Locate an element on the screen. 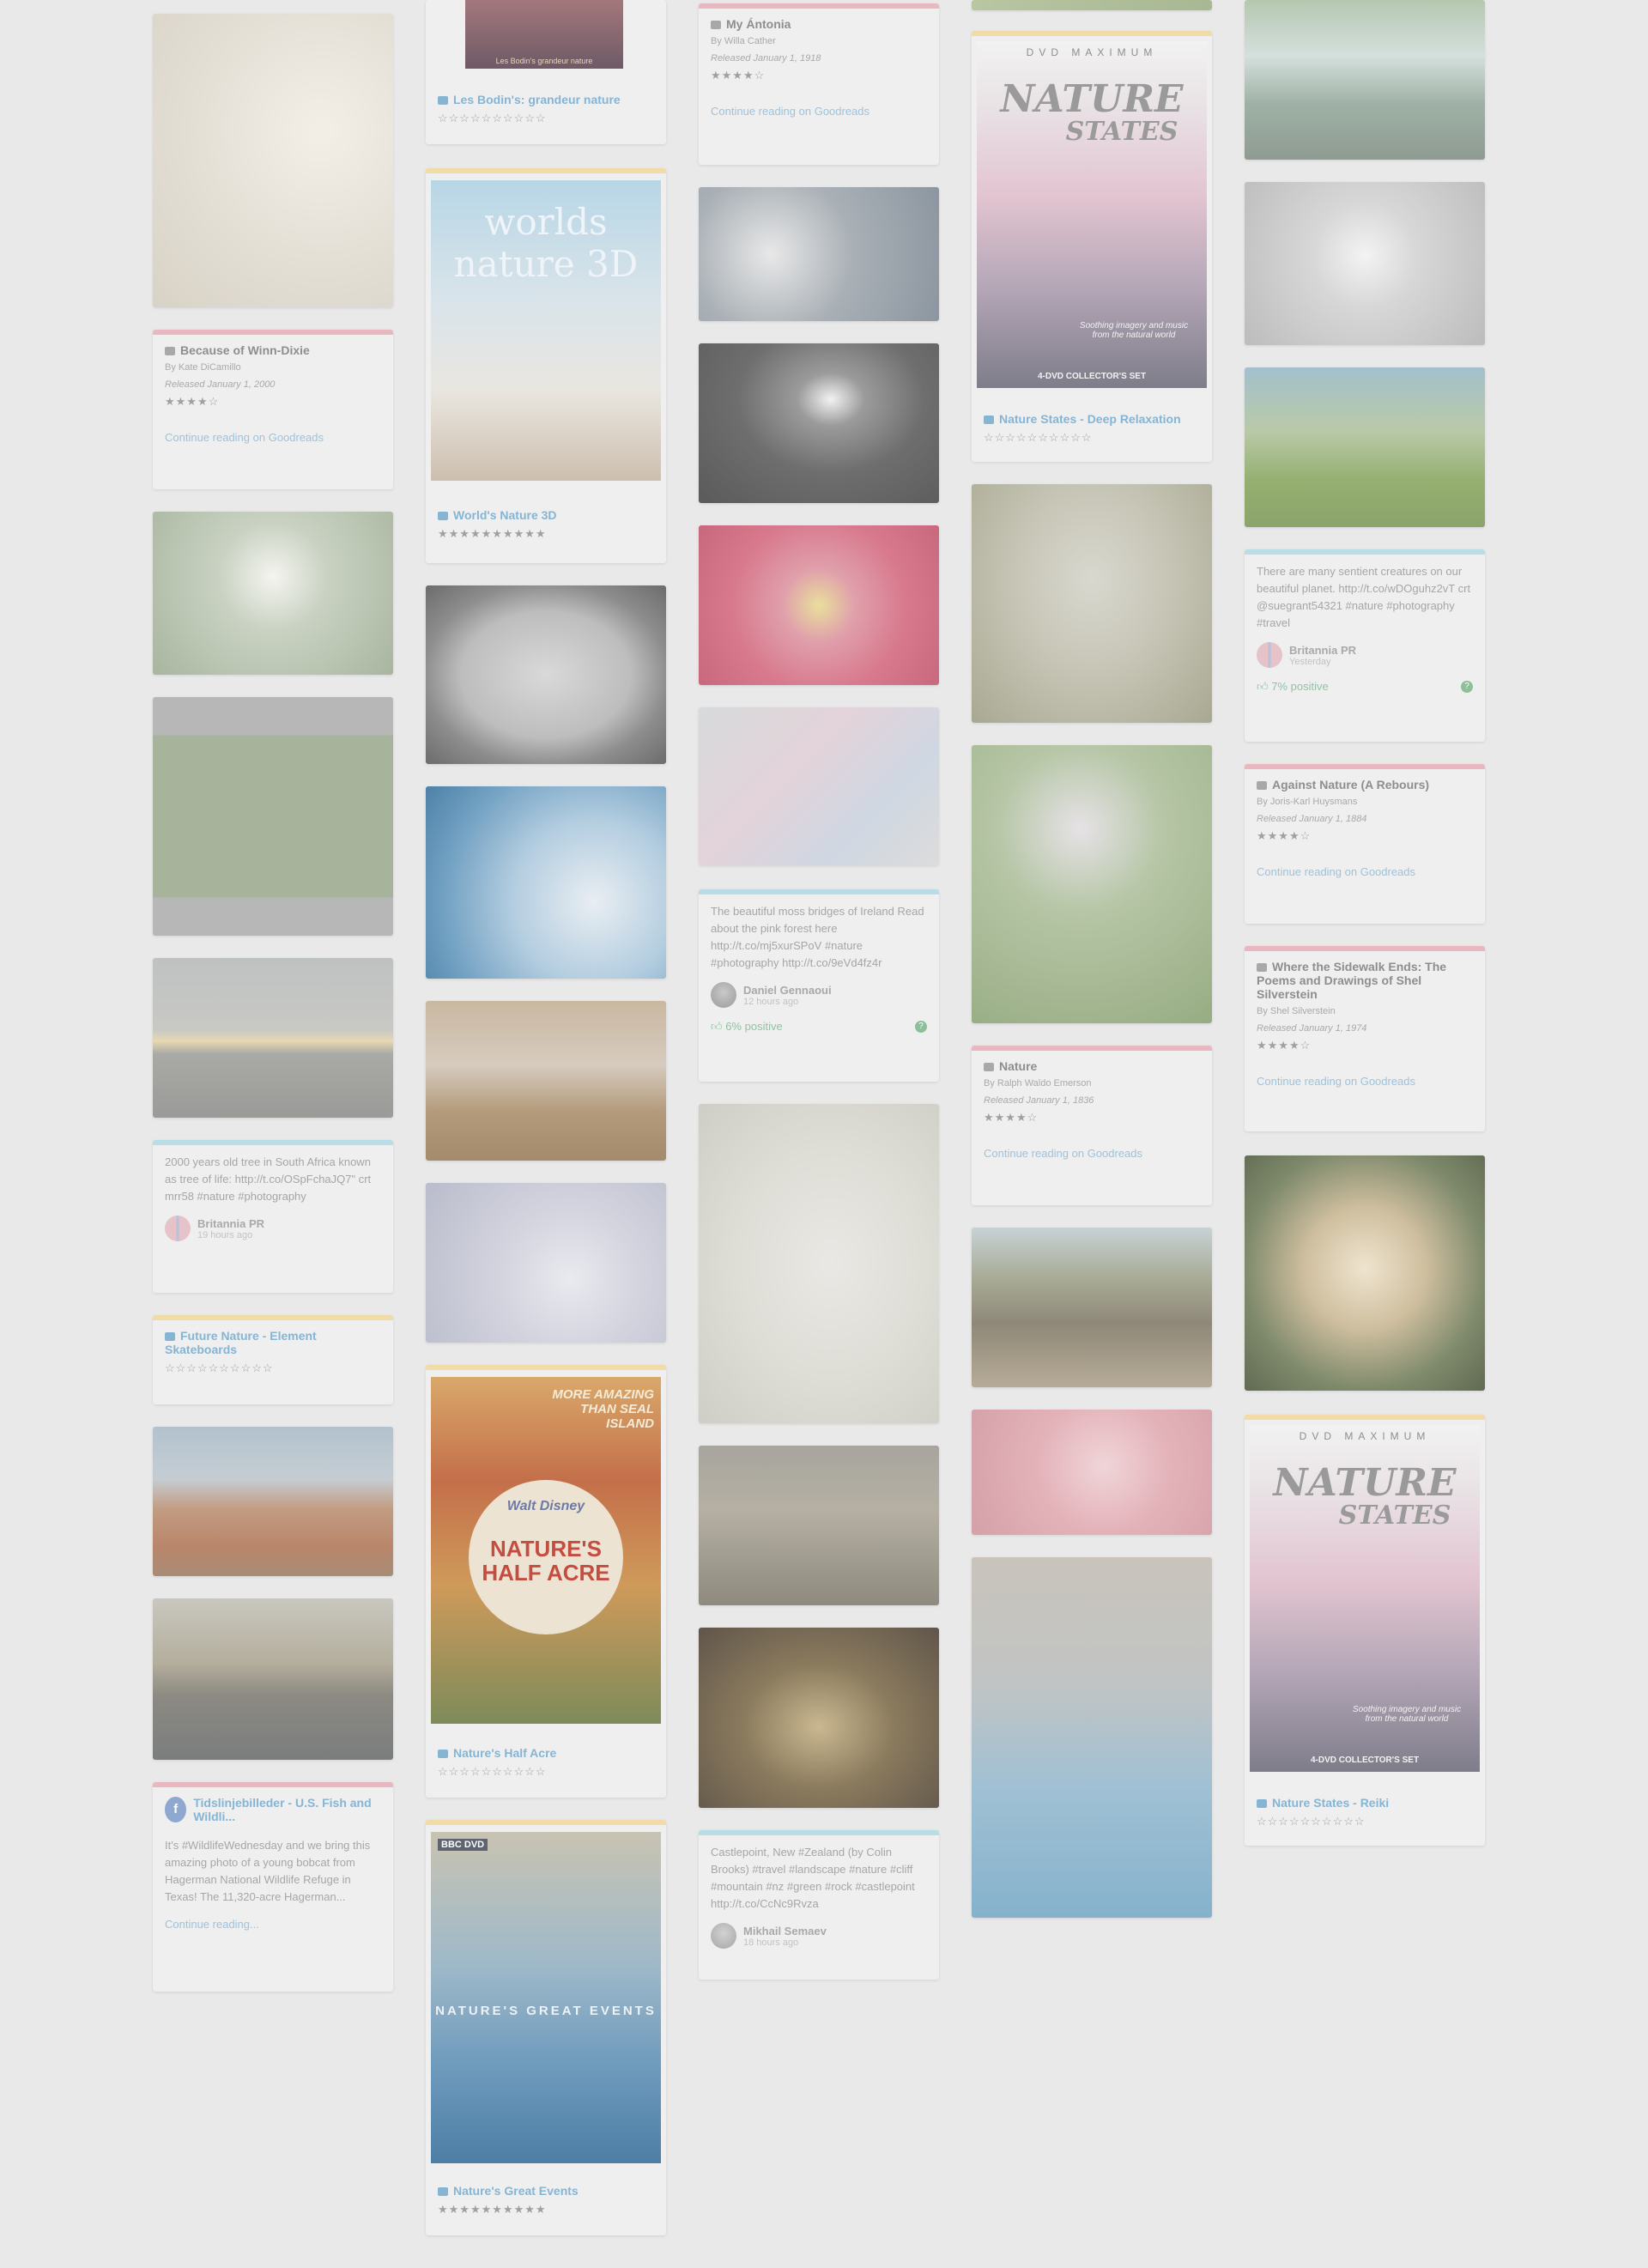 This screenshot has height=2268, width=1648. video-title: World's Nature 3D is located at coordinates (505, 515).